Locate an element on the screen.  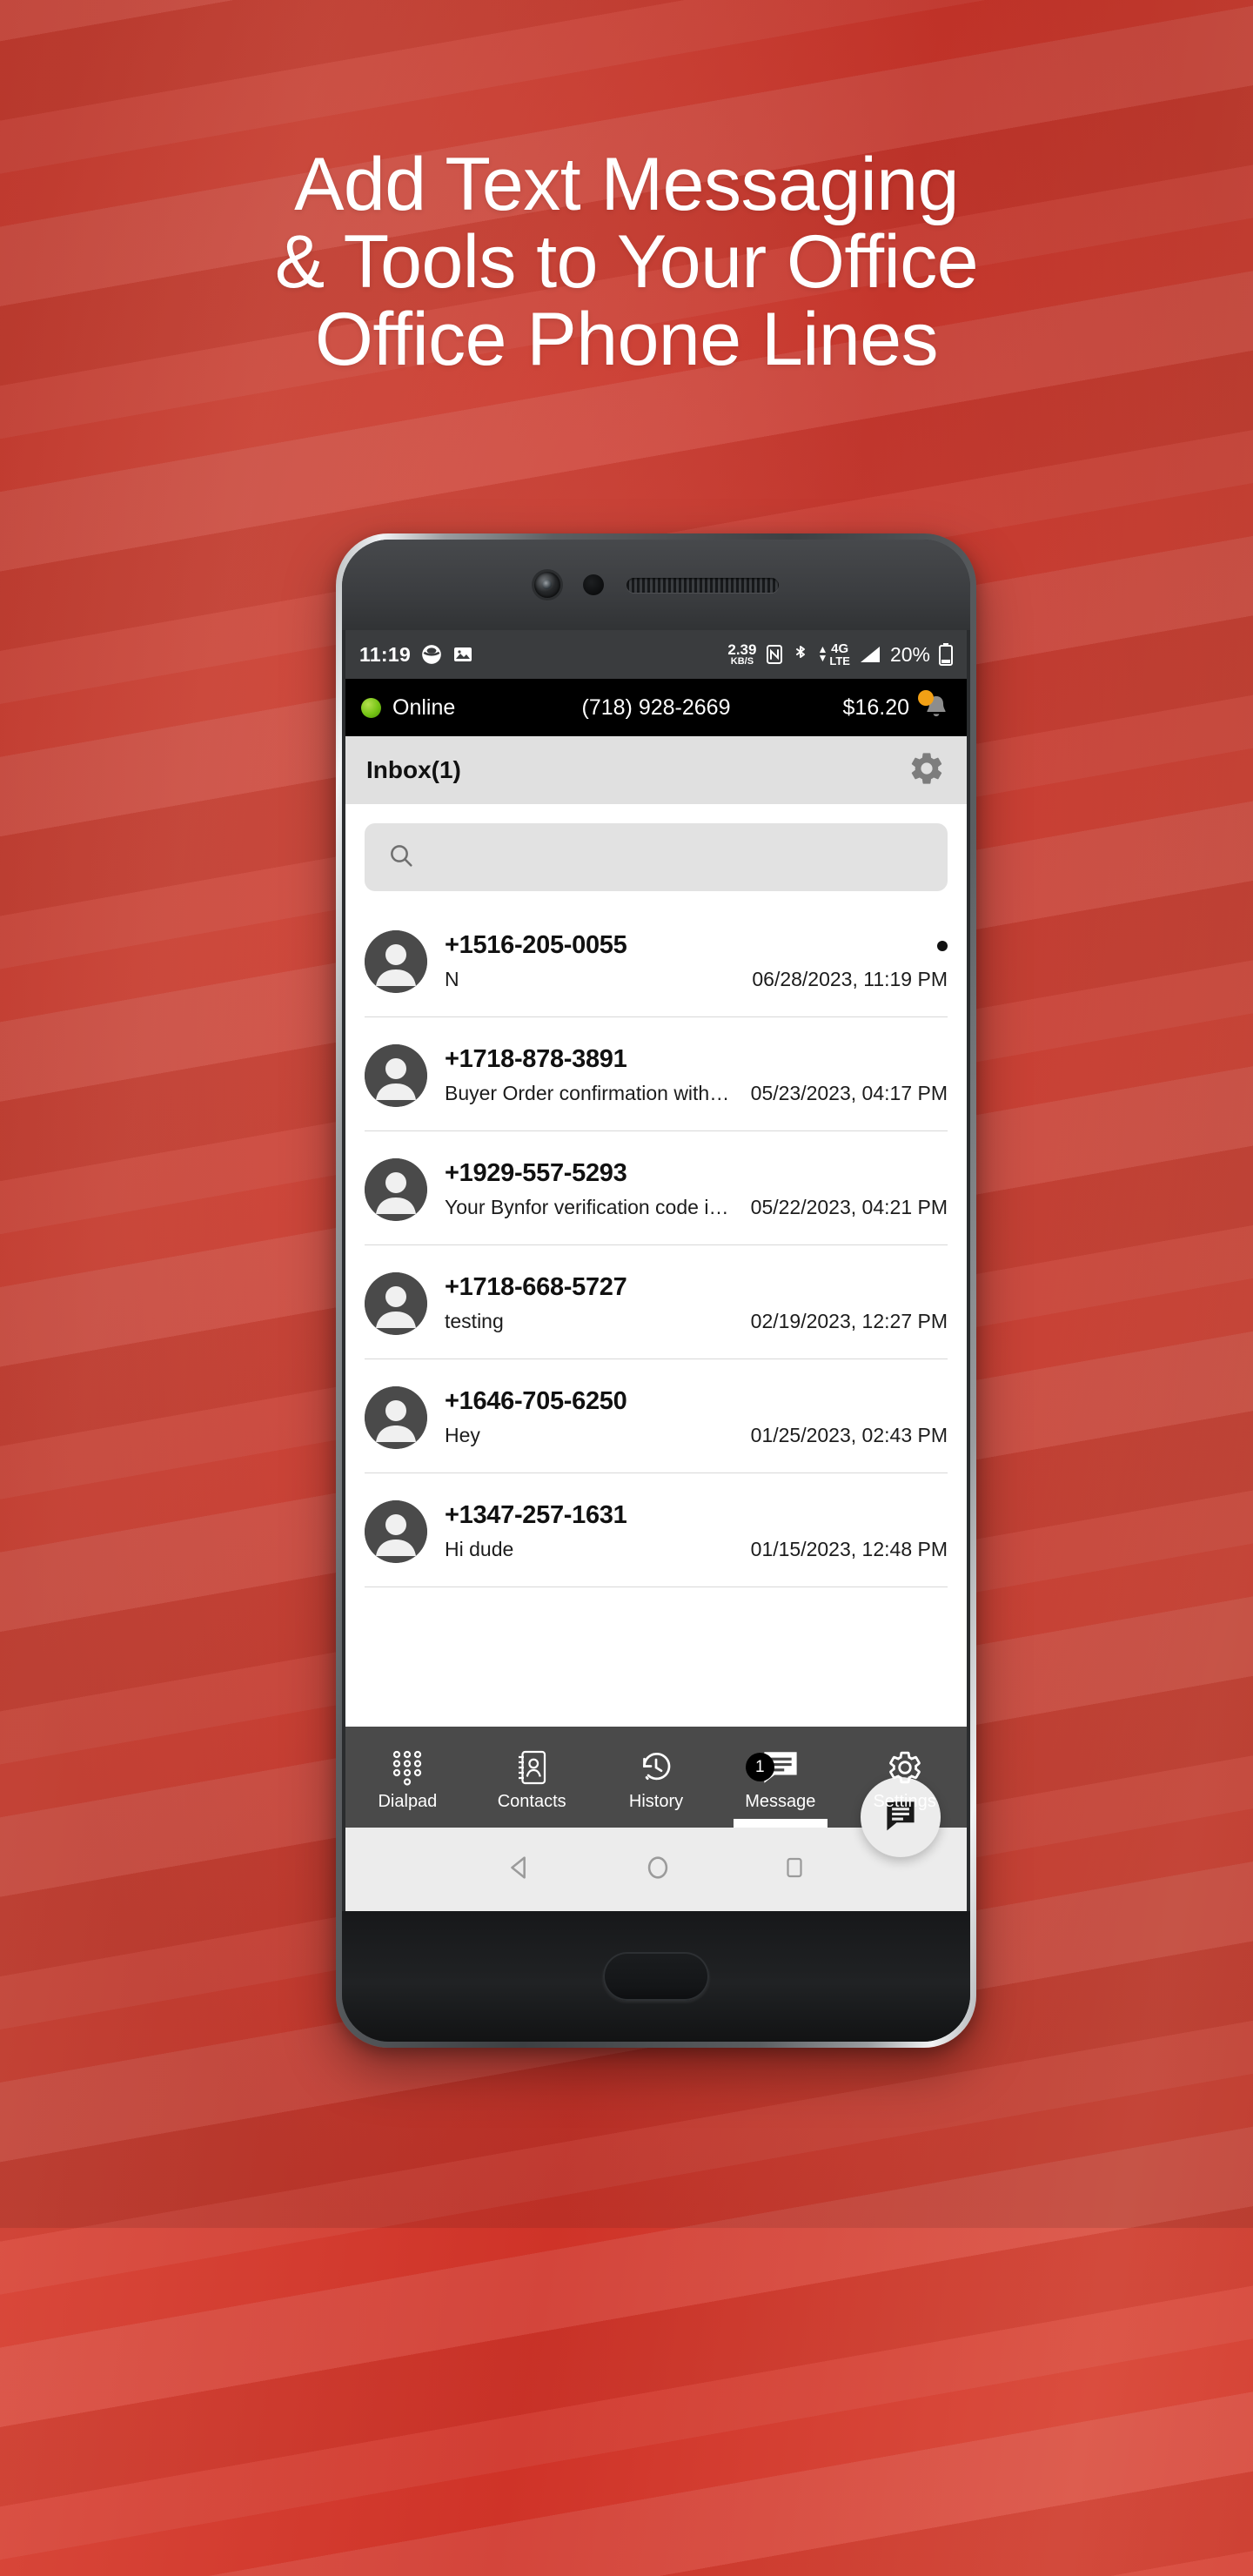
notification-bell-icon is located at coordinates (934, 706).